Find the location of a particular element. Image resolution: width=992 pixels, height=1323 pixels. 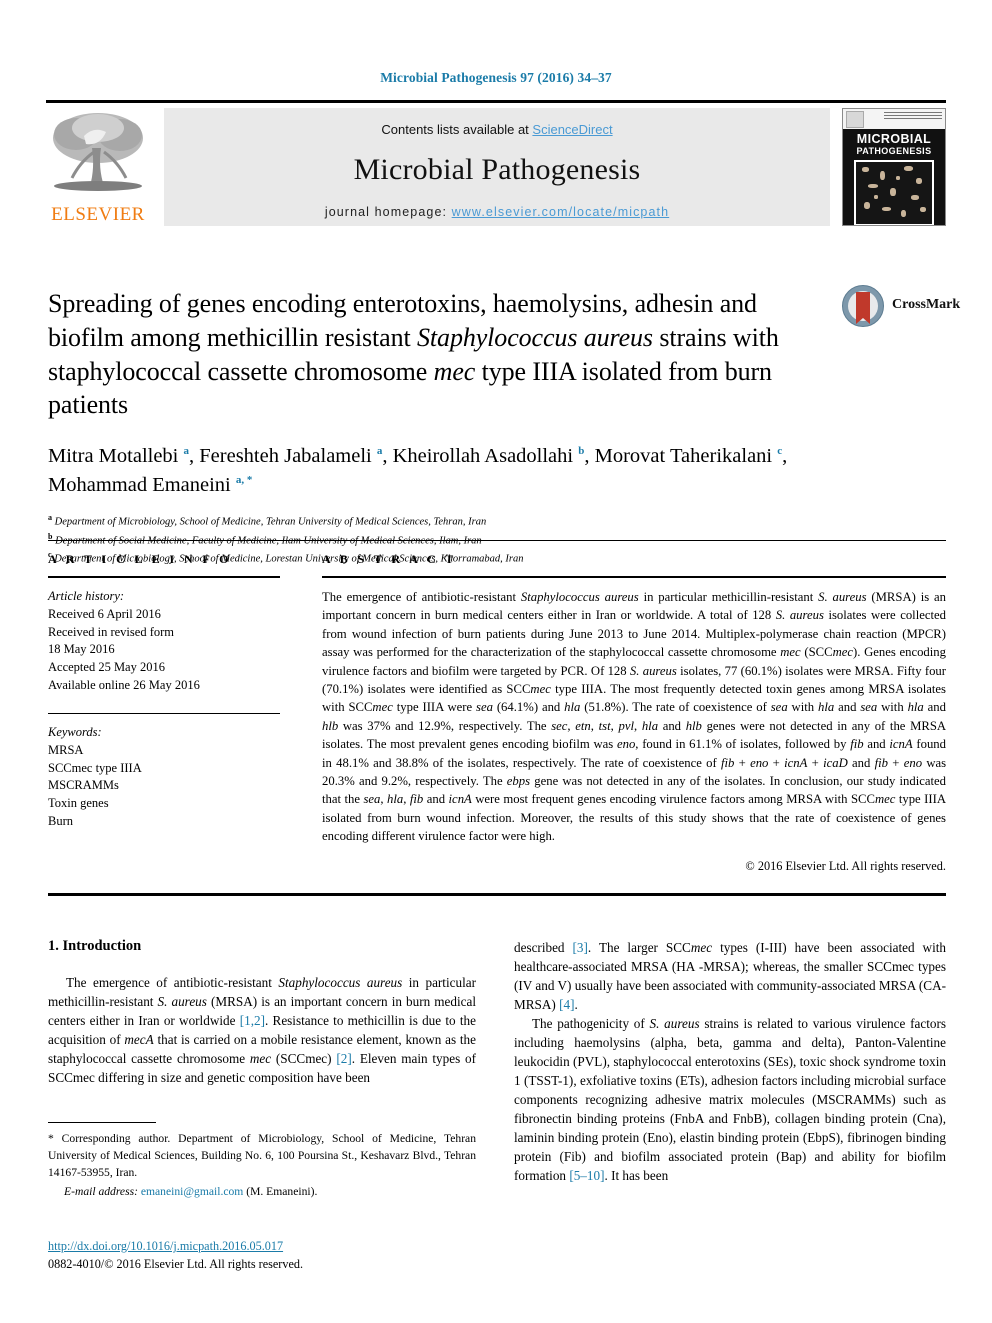

article-info-heading: A R T I C L E I N F O is located at coordinates (140, 559).